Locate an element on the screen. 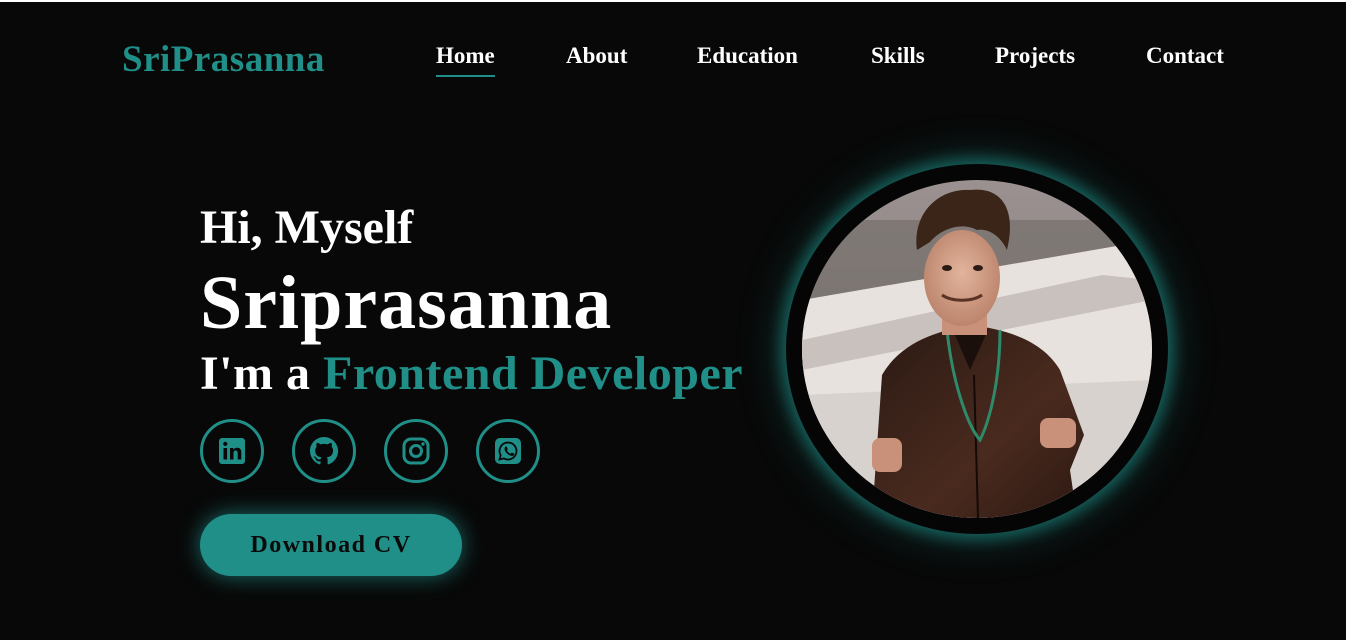 This screenshot has height=640, width=1346. nav-skills: Skills is located at coordinates (898, 56).